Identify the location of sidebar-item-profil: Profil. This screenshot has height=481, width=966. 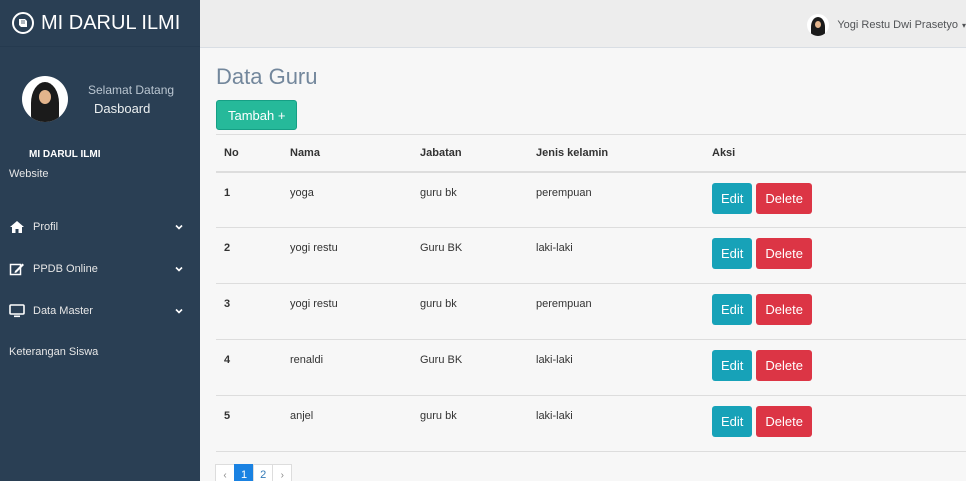
(100, 227).